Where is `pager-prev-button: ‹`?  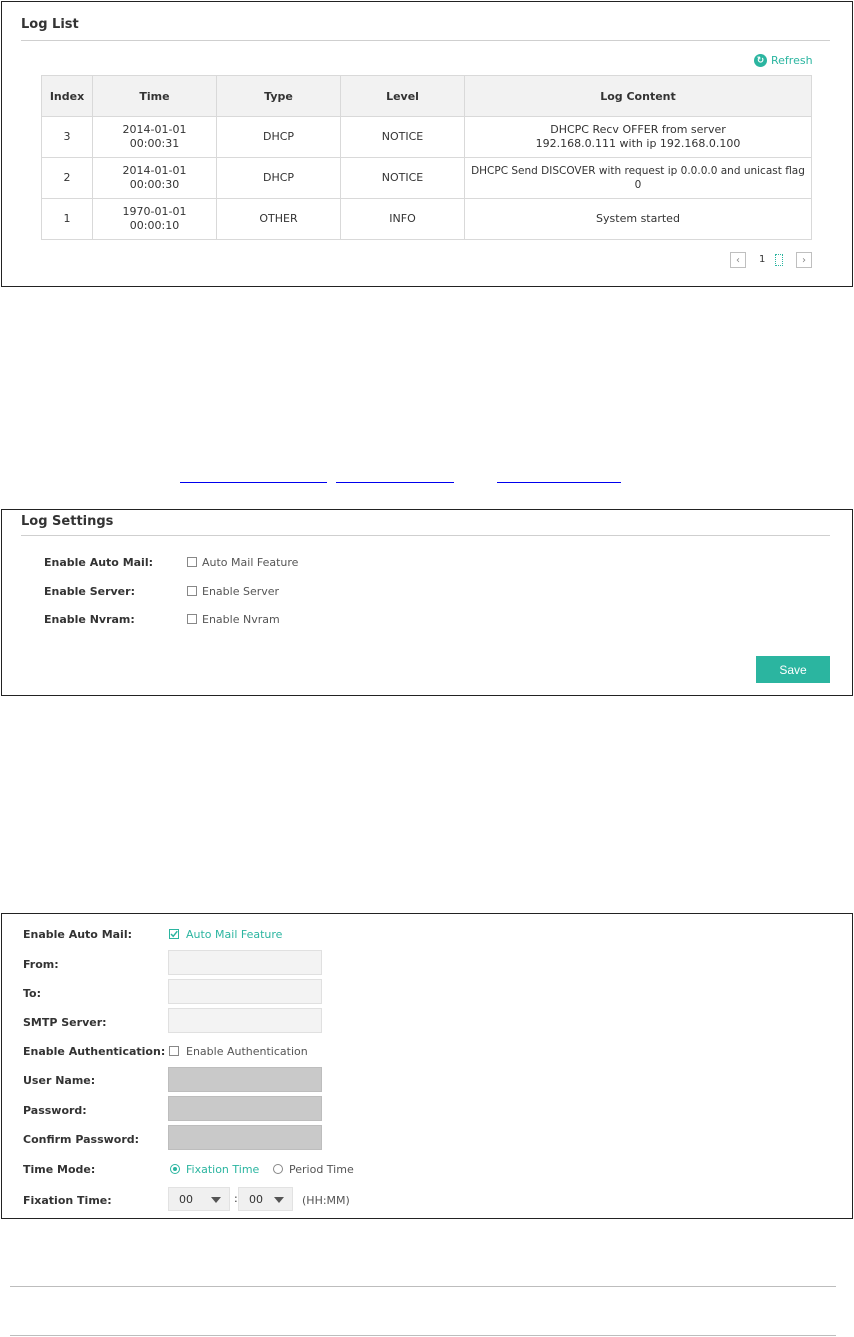
pager-prev-button: ‹ is located at coordinates (738, 260).